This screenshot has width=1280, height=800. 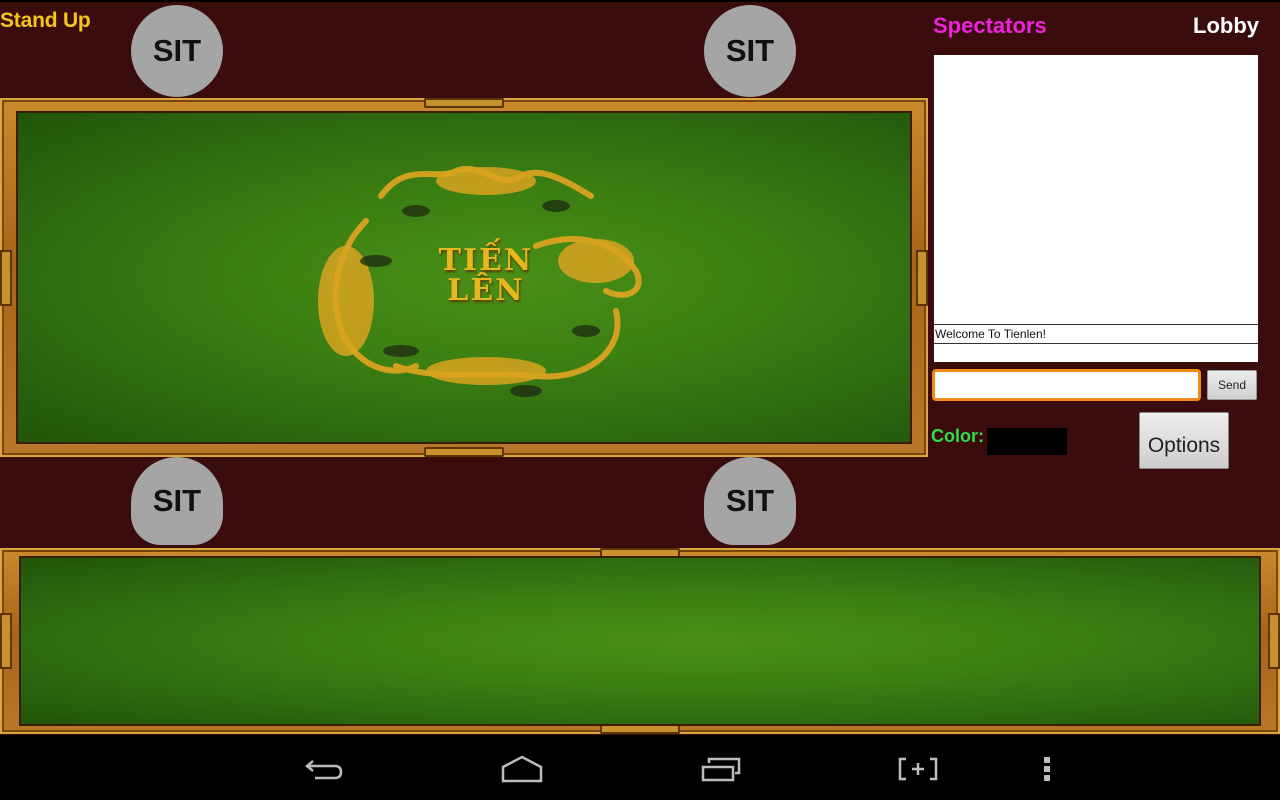 I want to click on sit-button-bottom-right: SIT, so click(x=750, y=501).